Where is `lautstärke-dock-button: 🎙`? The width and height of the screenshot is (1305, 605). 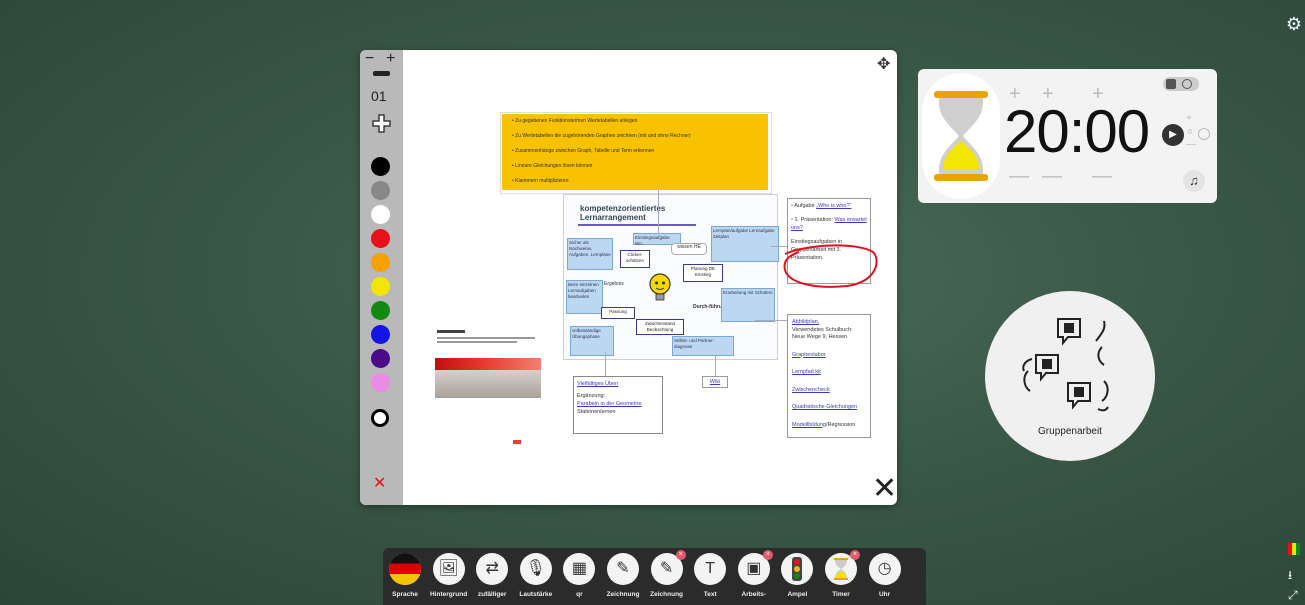
lautstärke-dock-button: 🎙 is located at coordinates (535, 569).